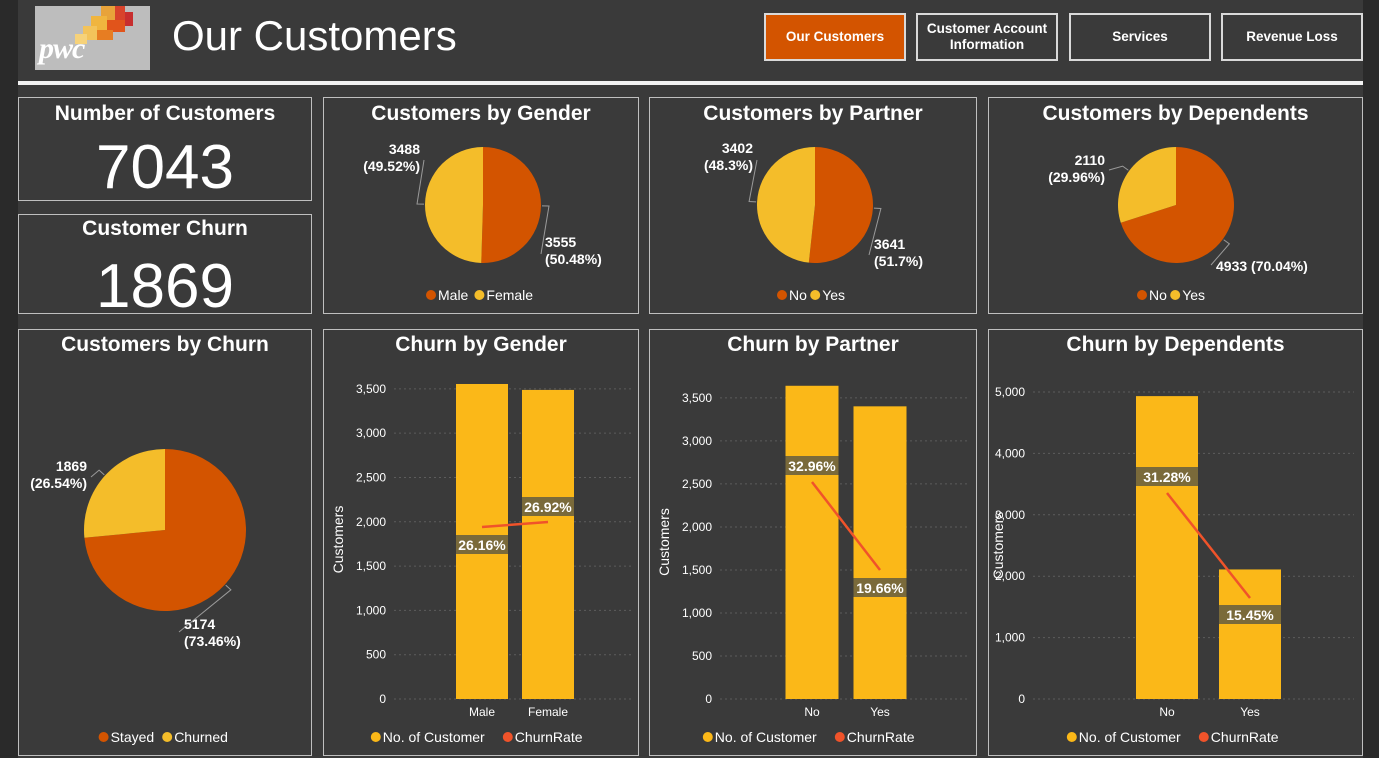 This screenshot has width=1379, height=758. Describe the element at coordinates (1010, 638) in the screenshot. I see `churn_dependents-y-tick-1: 1,000` at that location.